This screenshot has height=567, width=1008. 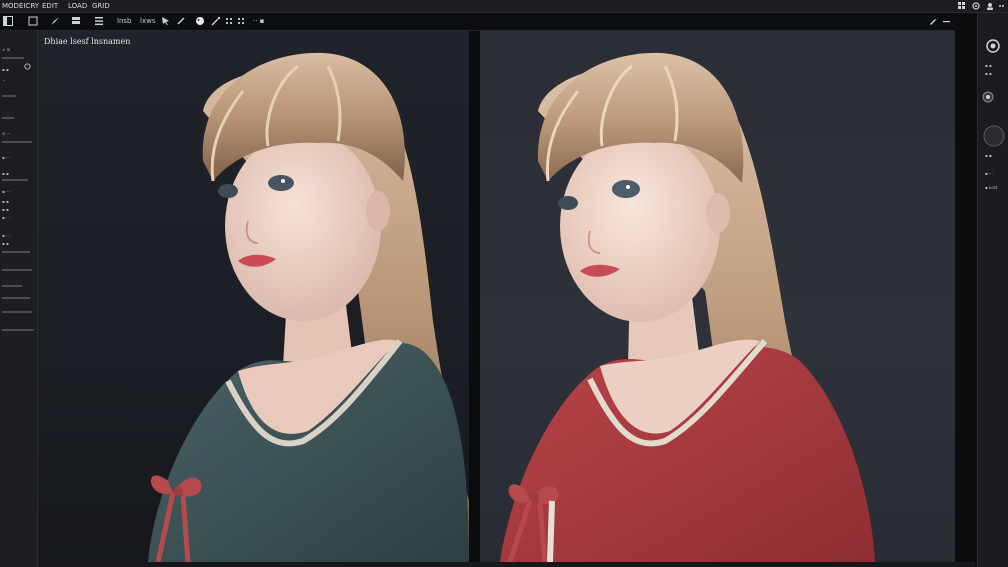 What do you see at coordinates (101, 6) in the screenshot?
I see `menu-item-grid: GRID` at bounding box center [101, 6].